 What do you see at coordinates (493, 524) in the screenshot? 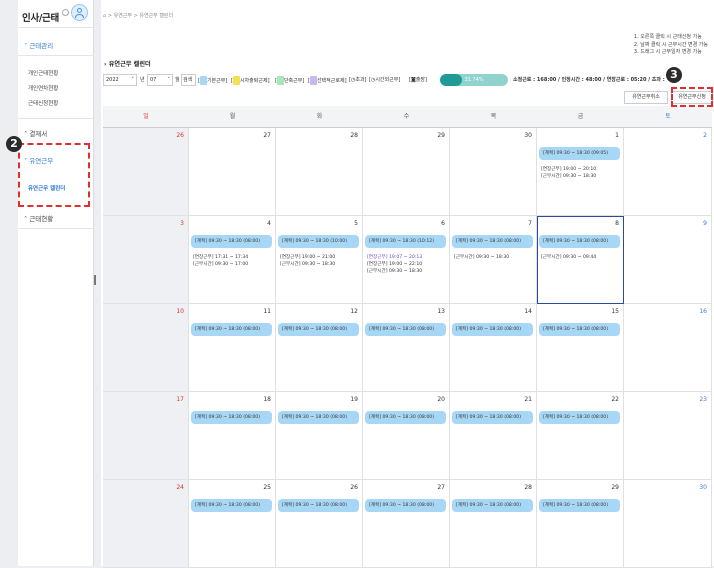
I see `calendar-day-cell: 28 [계획] 09:30 ~ 18:30 (08:00)` at bounding box center [493, 524].